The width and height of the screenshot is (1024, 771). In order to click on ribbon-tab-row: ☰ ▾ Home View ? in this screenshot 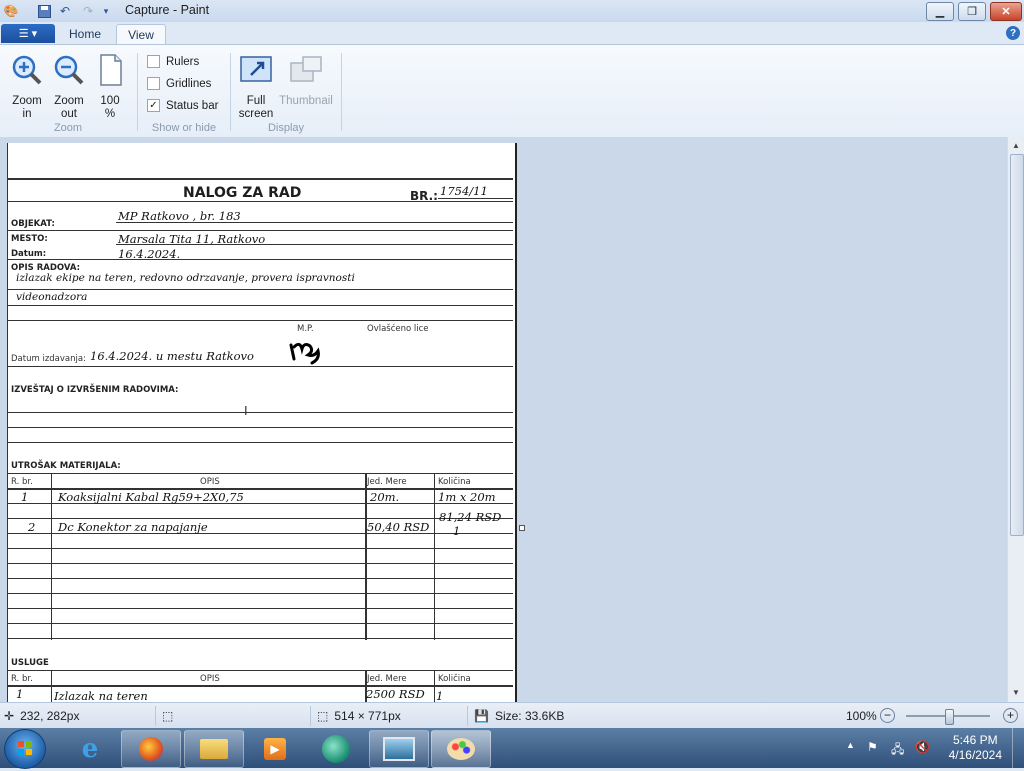, I will do `click(512, 33)`.